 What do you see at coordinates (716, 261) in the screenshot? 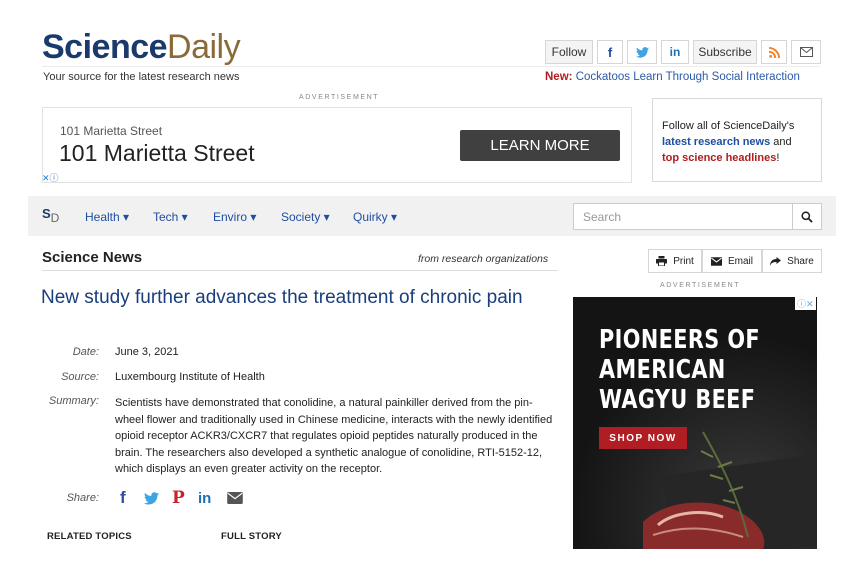
I see `envelope-icon` at bounding box center [716, 261].